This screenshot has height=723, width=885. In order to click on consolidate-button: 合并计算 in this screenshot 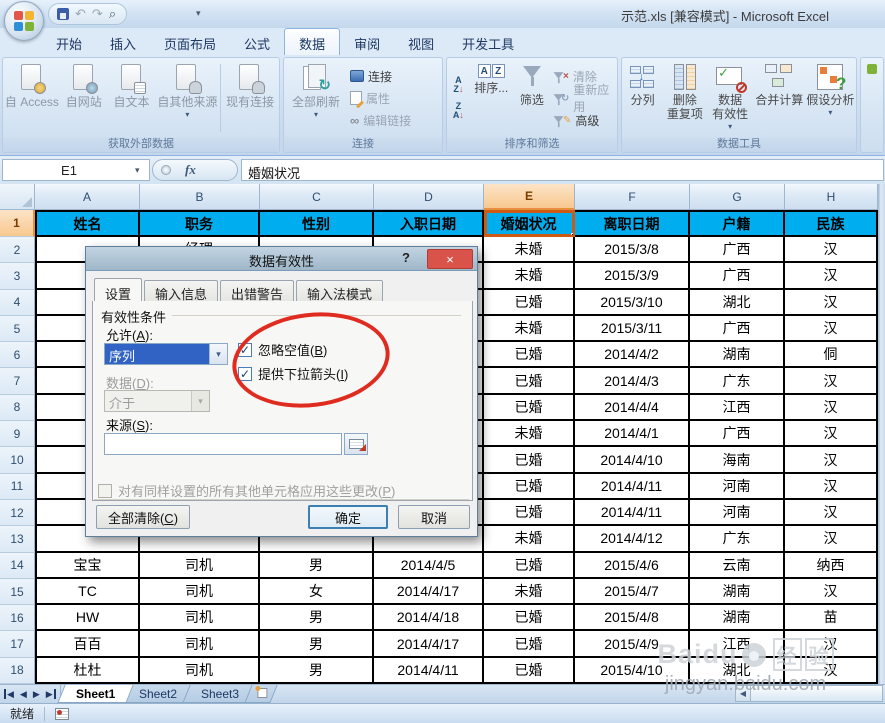, I will do `click(779, 98)`.